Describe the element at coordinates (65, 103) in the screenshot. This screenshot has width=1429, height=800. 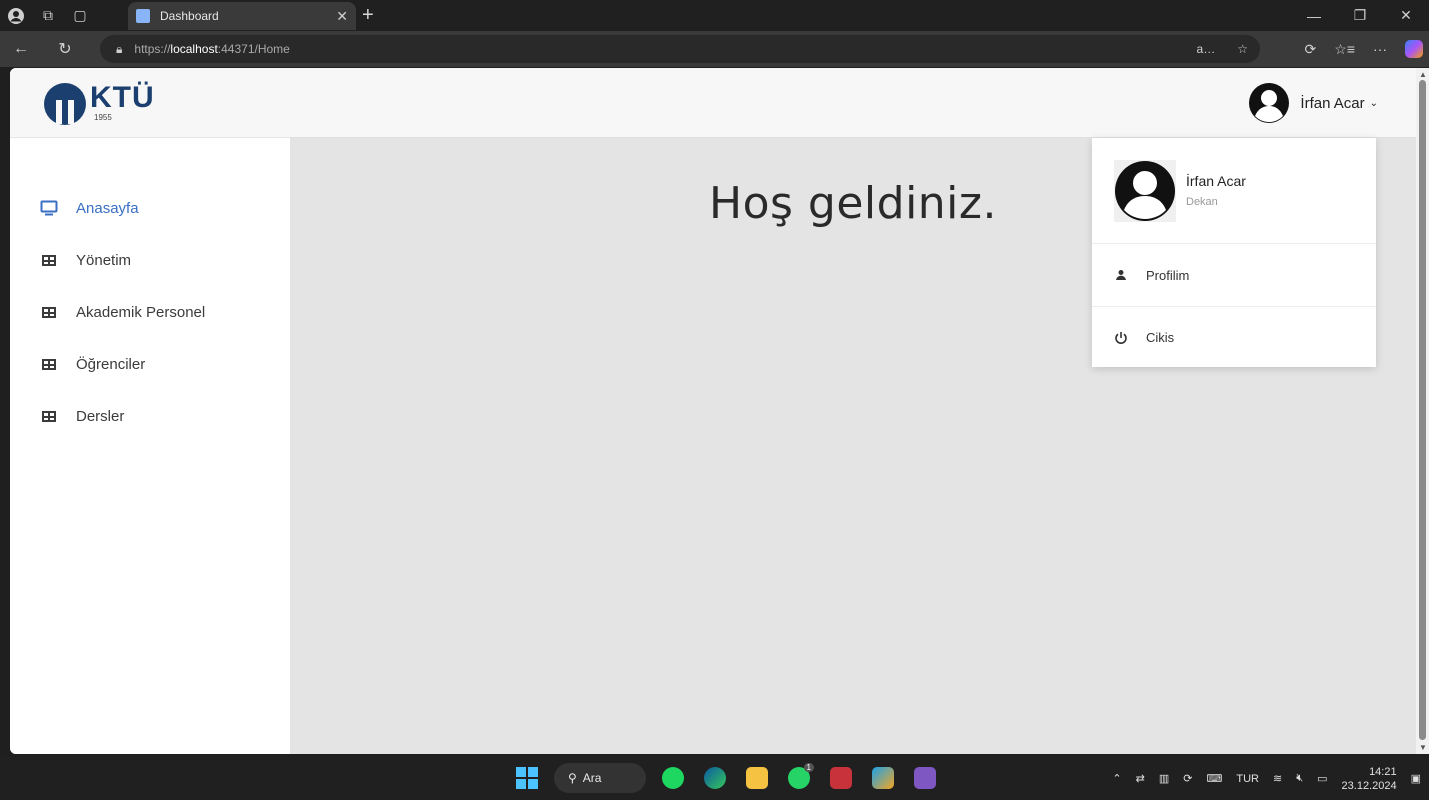
I see `ktu-logo-icon` at that location.